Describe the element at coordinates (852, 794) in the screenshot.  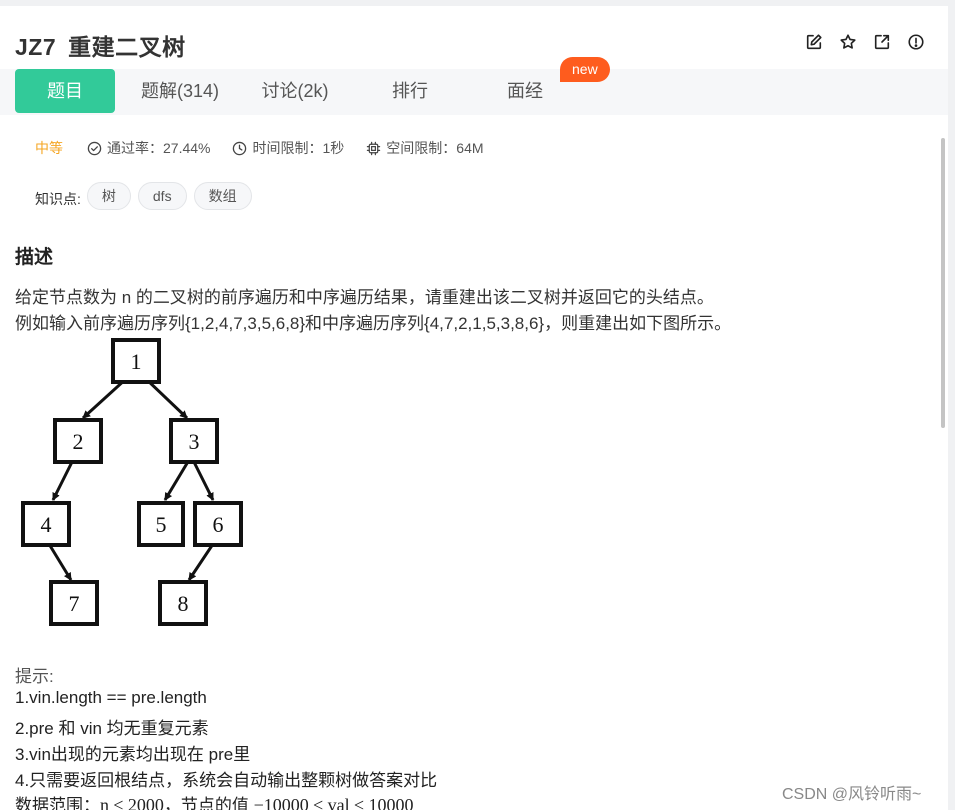
I see `watermark: CSDN @风铃听雨~` at that location.